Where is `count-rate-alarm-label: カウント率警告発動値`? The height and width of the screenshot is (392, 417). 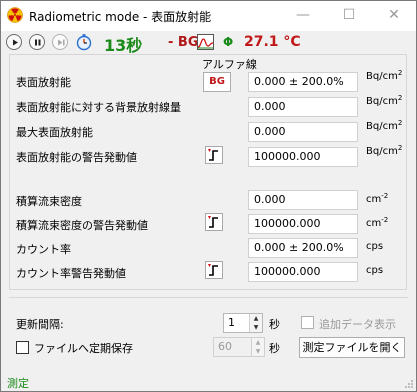
count-rate-alarm-label: カウント率警告発動値 is located at coordinates (71, 273).